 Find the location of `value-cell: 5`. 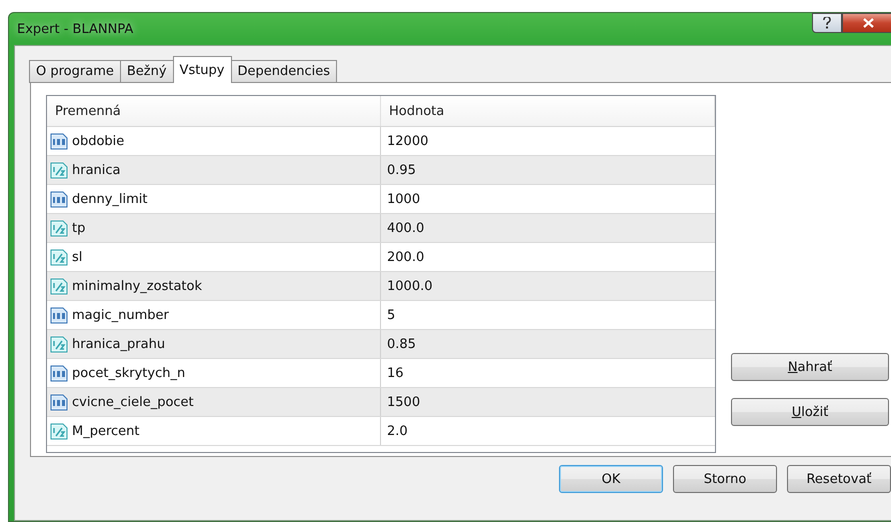

value-cell: 5 is located at coordinates (548, 315).